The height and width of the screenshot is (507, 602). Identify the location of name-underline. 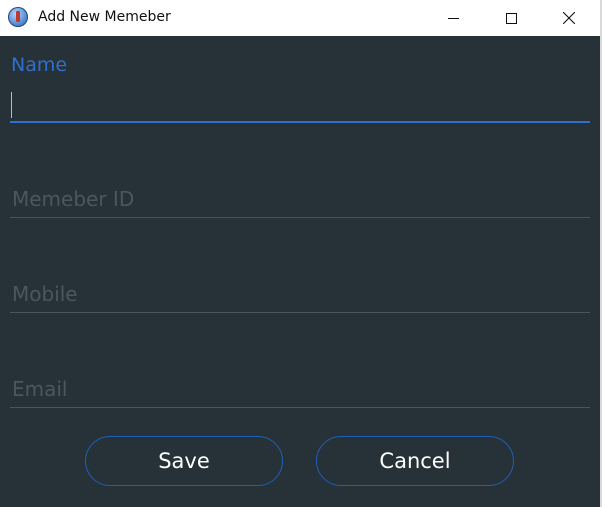
(300, 122).